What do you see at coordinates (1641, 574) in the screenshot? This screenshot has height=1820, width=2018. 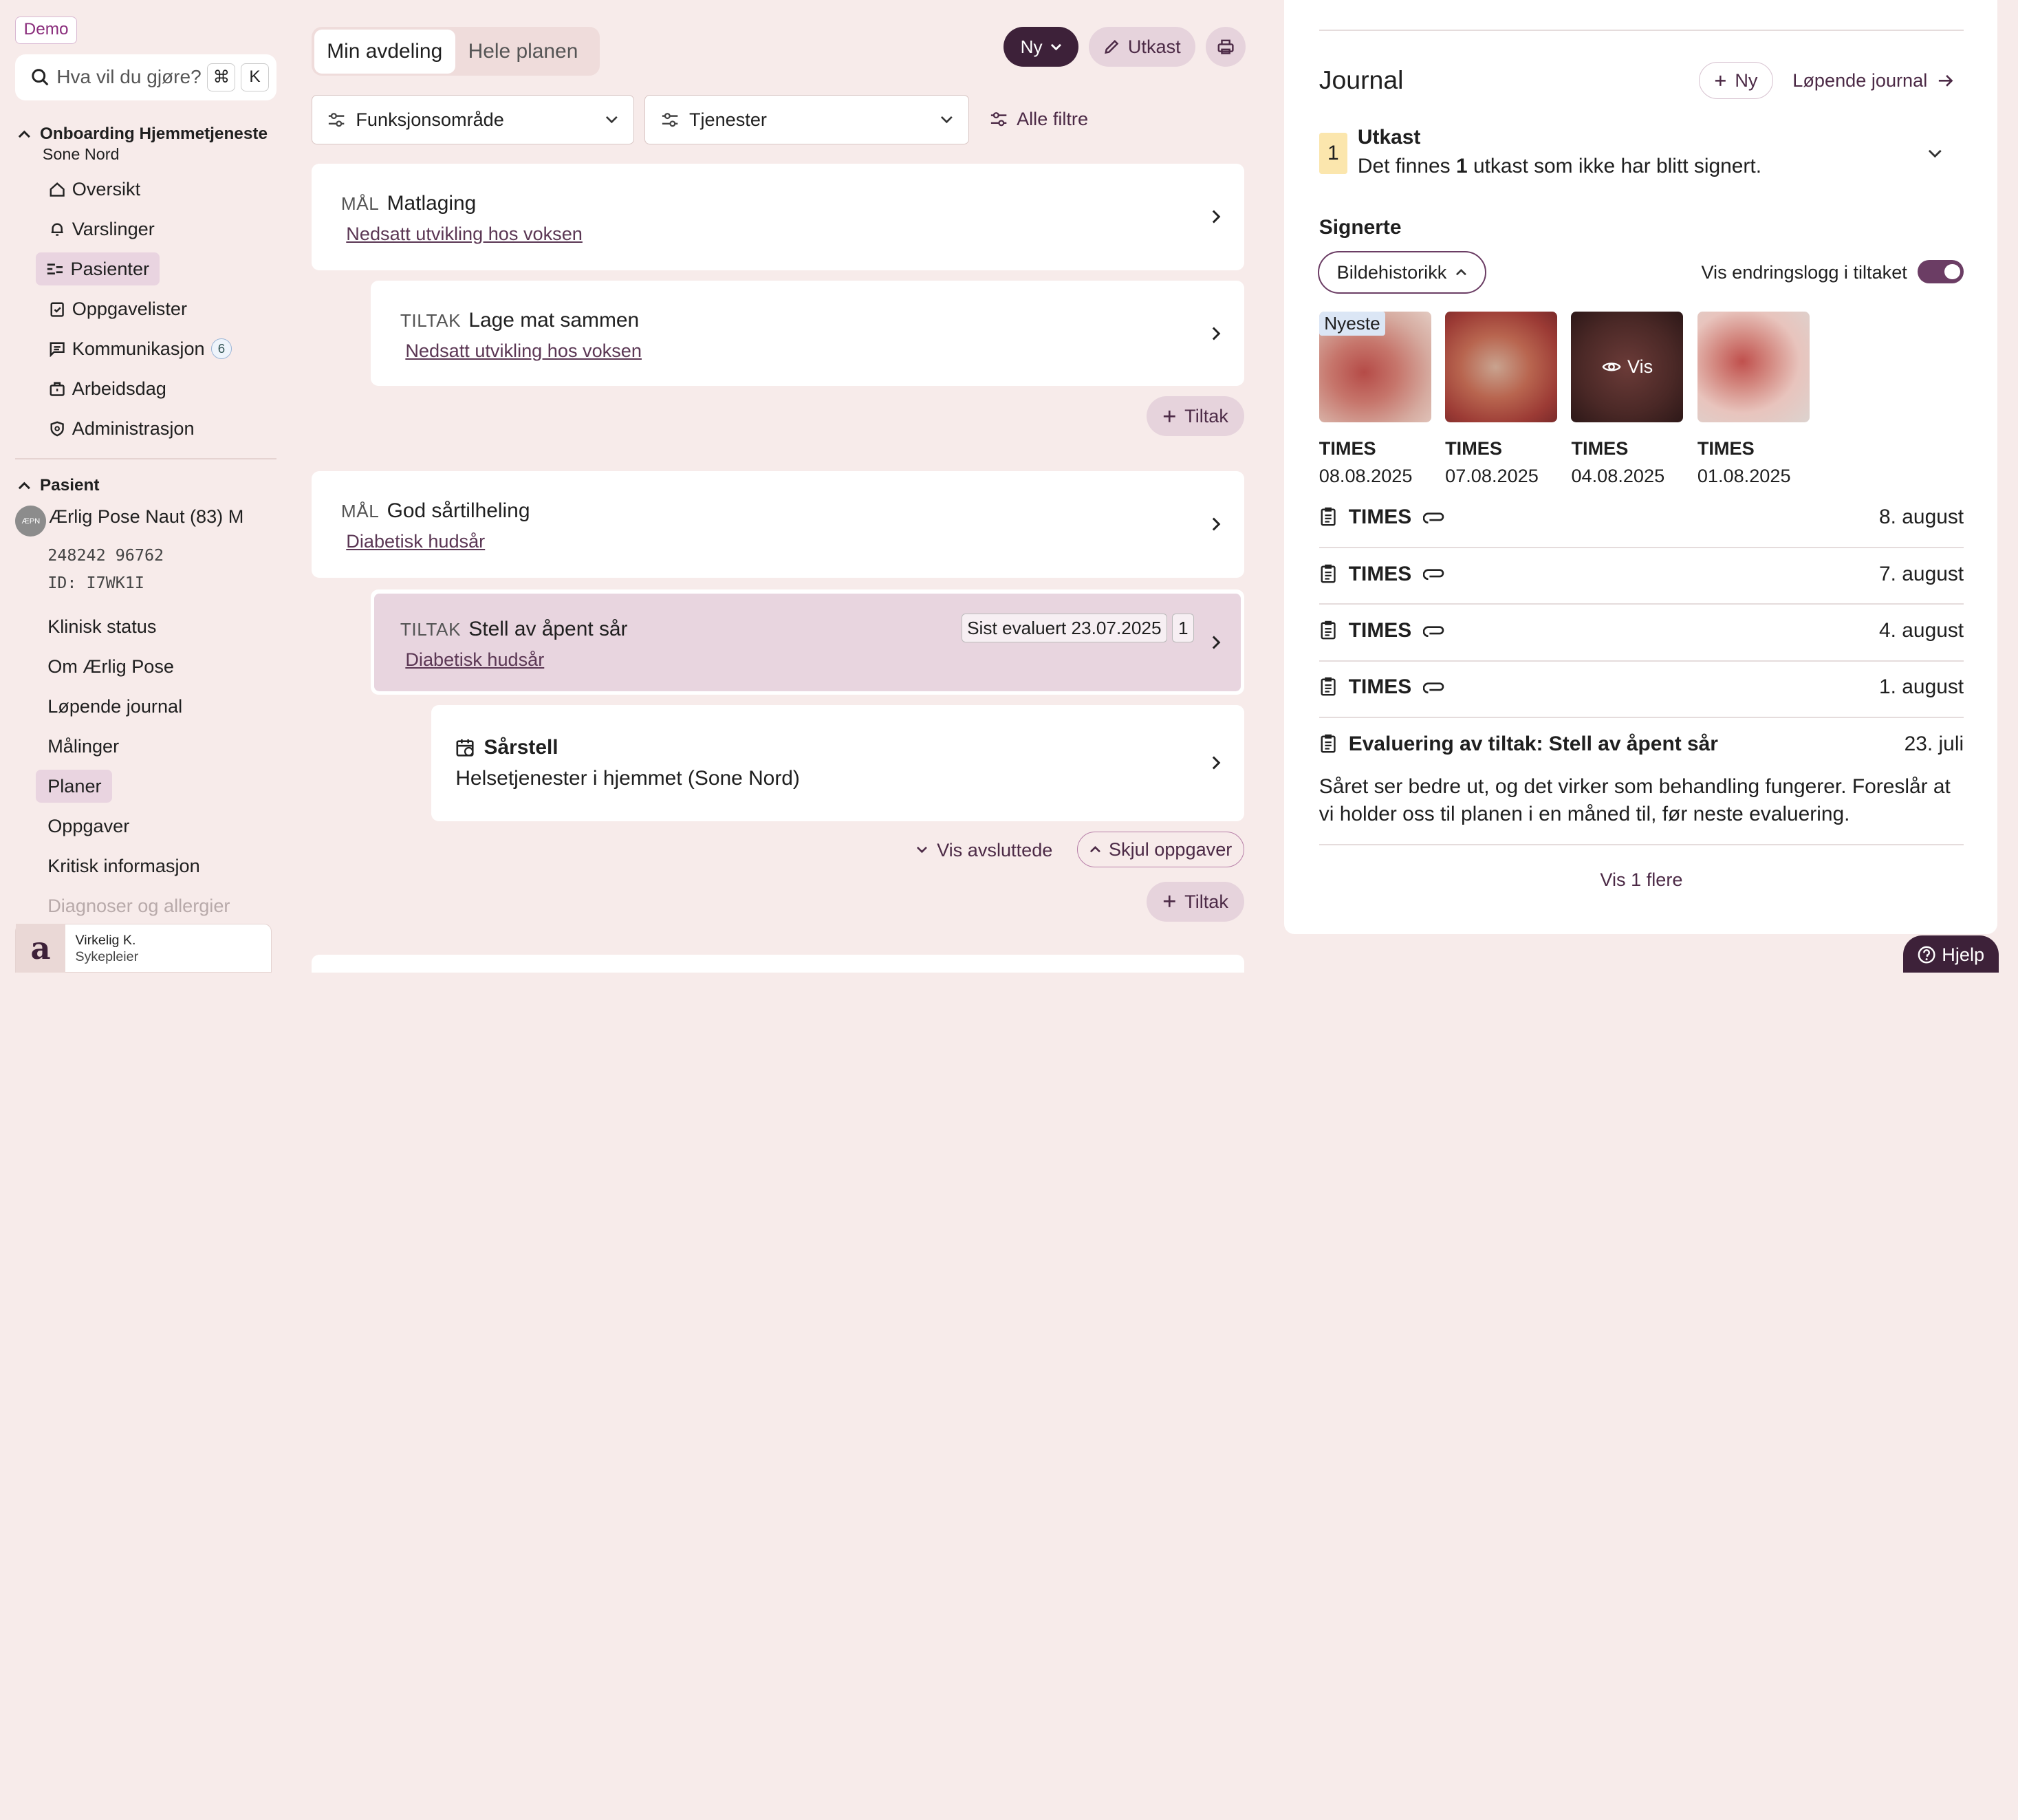 I see `journal-entry: TIMES 7. august` at bounding box center [1641, 574].